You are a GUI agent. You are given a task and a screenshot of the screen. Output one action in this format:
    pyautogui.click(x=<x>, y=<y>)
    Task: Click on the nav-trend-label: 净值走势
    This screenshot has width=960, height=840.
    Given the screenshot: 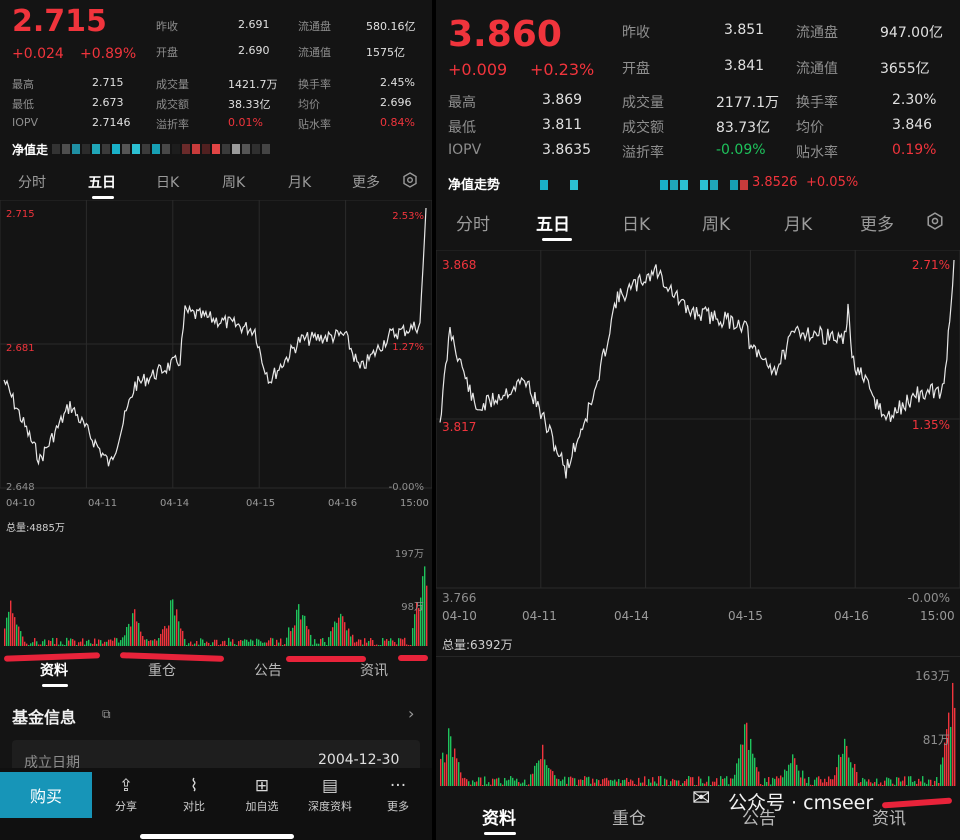 What is the action you would take?
    pyautogui.click(x=474, y=183)
    